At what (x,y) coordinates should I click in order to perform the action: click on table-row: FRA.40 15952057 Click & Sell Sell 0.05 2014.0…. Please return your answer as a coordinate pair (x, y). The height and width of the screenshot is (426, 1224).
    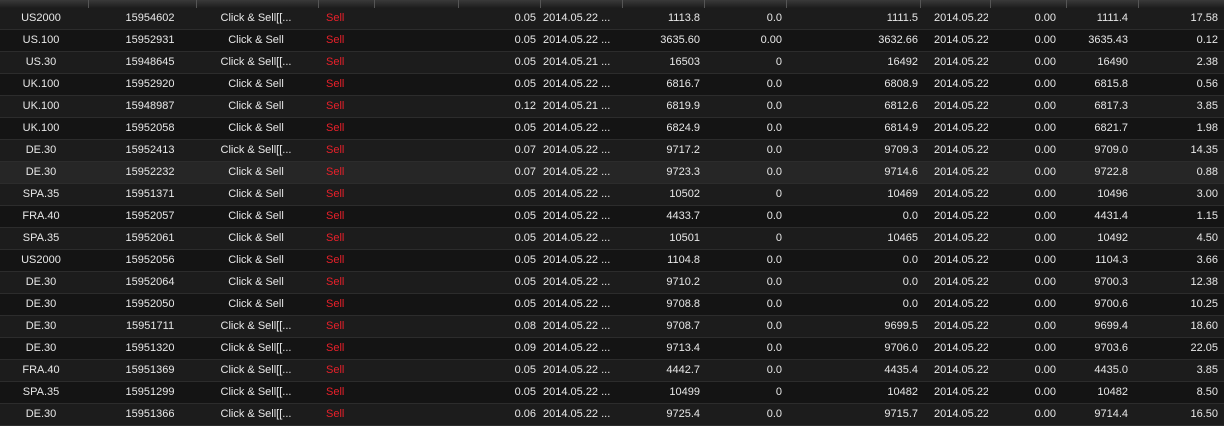
    Looking at the image, I should click on (612, 216).